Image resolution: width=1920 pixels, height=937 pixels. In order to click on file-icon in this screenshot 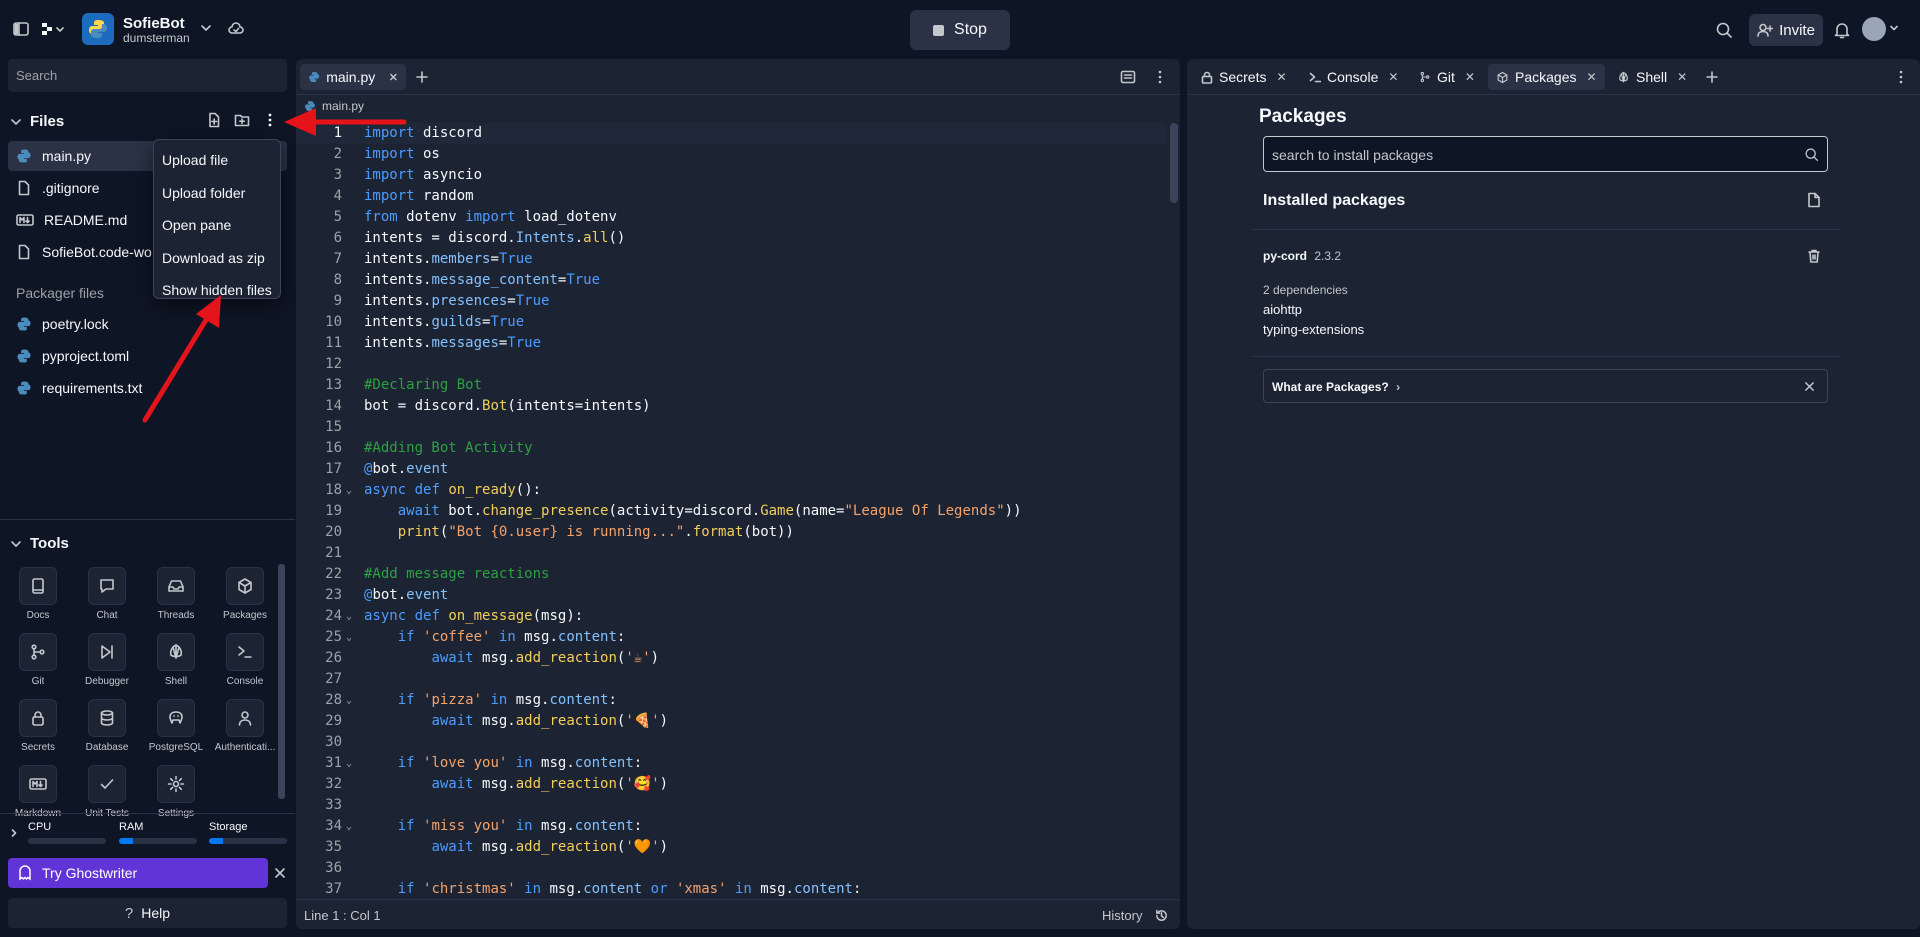, I will do `click(1814, 200)`.